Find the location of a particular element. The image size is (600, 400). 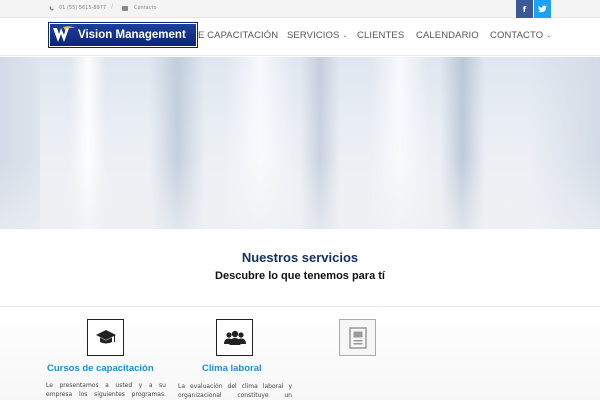

service-card-clima-icon-box is located at coordinates (234, 337).